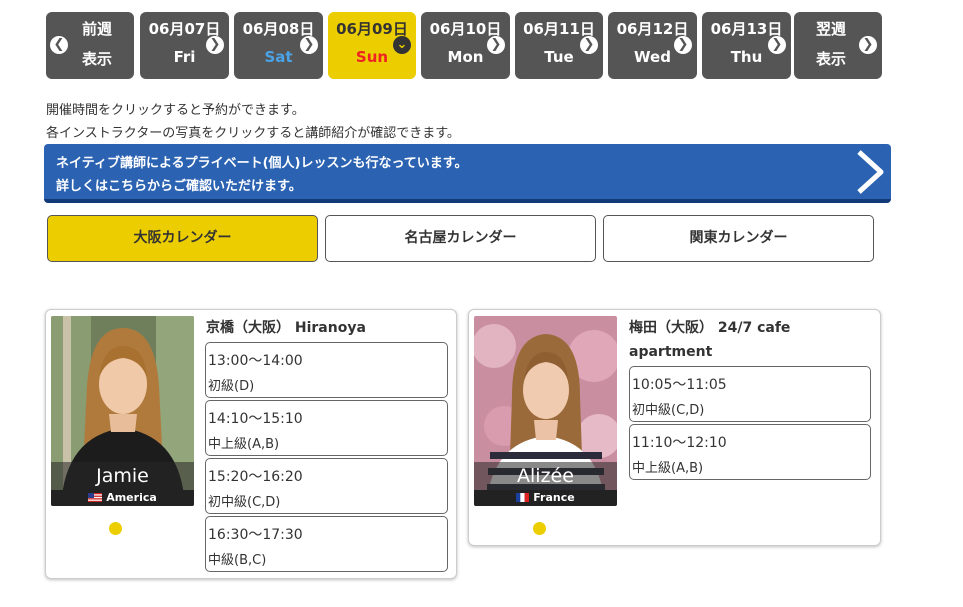 This screenshot has height=607, width=963. I want to click on lesson-slot: 10:05〜11:05 初中級(C,D), so click(750, 394).